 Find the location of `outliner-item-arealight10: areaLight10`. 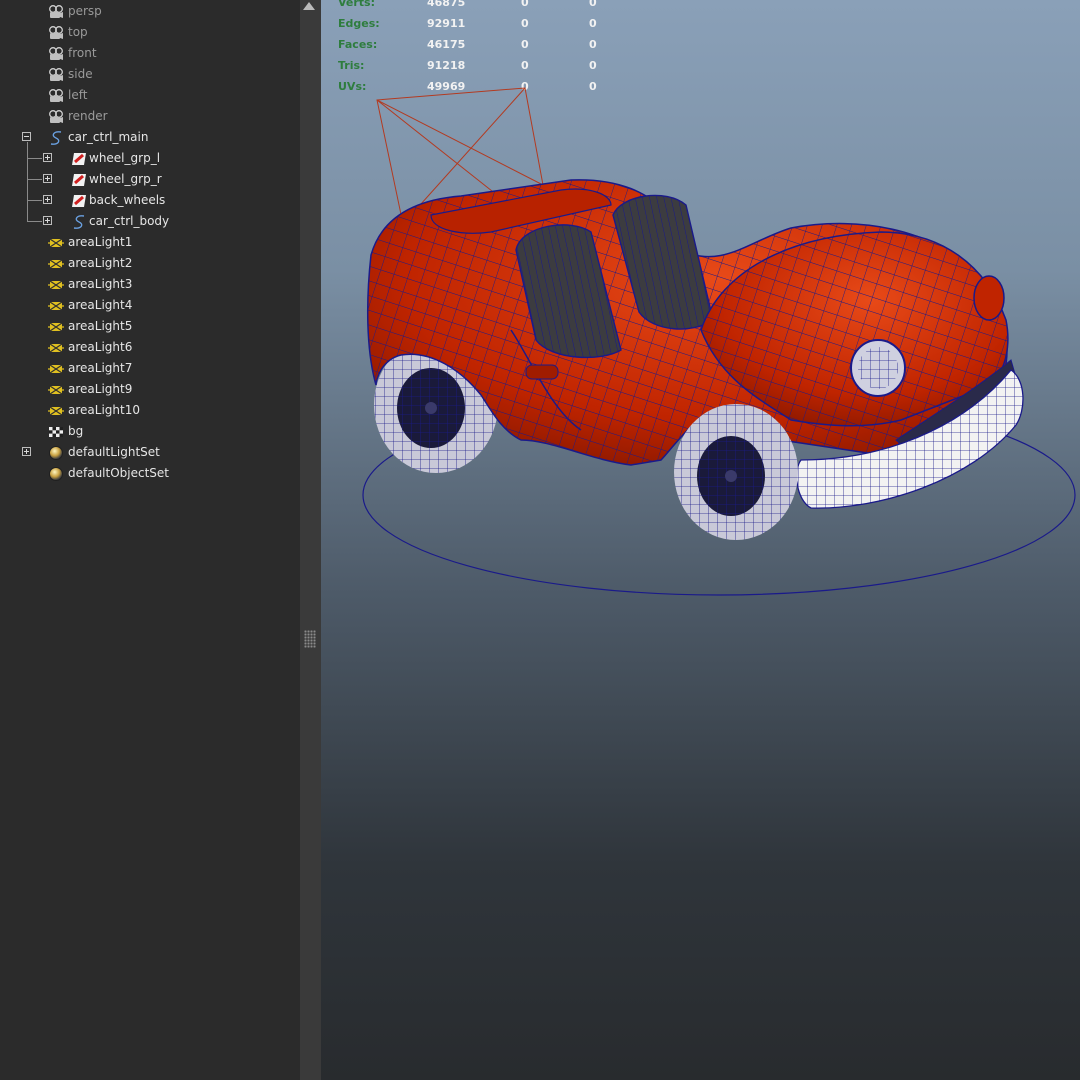

outliner-item-arealight10: areaLight10 is located at coordinates (150, 410).